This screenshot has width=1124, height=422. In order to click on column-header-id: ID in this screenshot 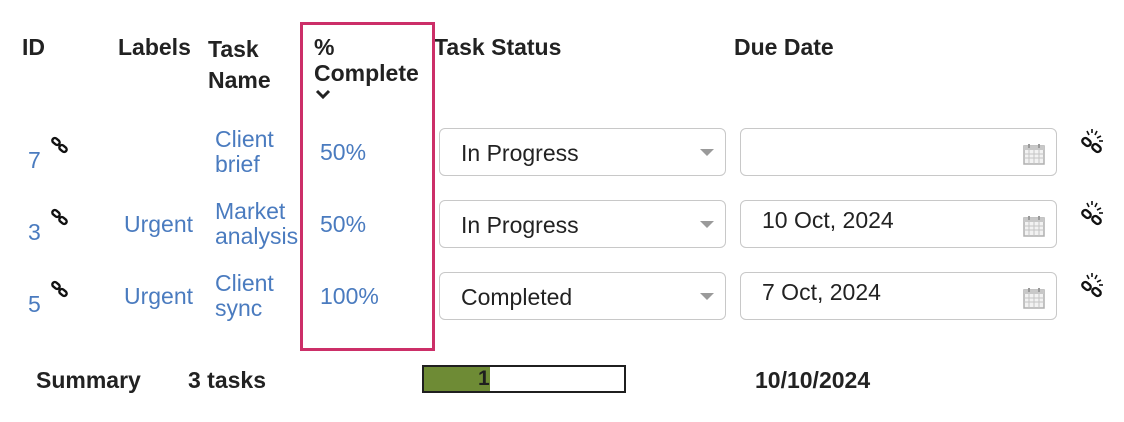, I will do `click(33, 47)`.